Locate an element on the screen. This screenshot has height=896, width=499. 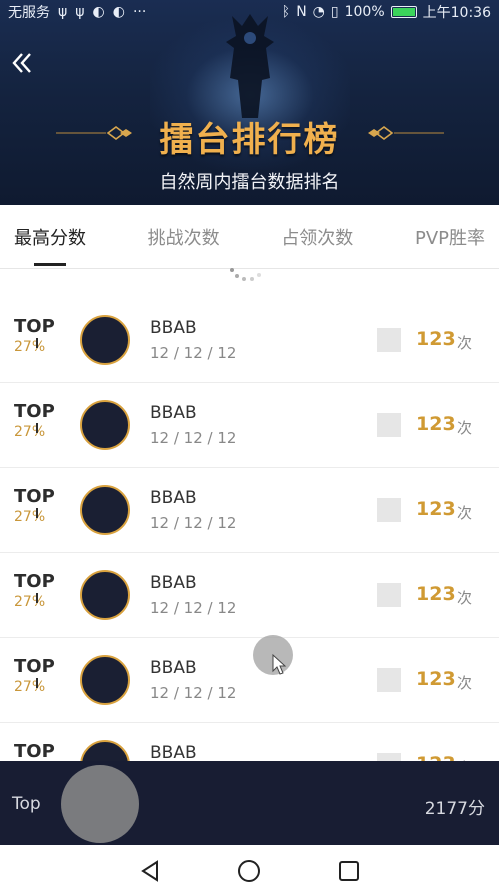
system-nav-bar is located at coordinates (249, 870).